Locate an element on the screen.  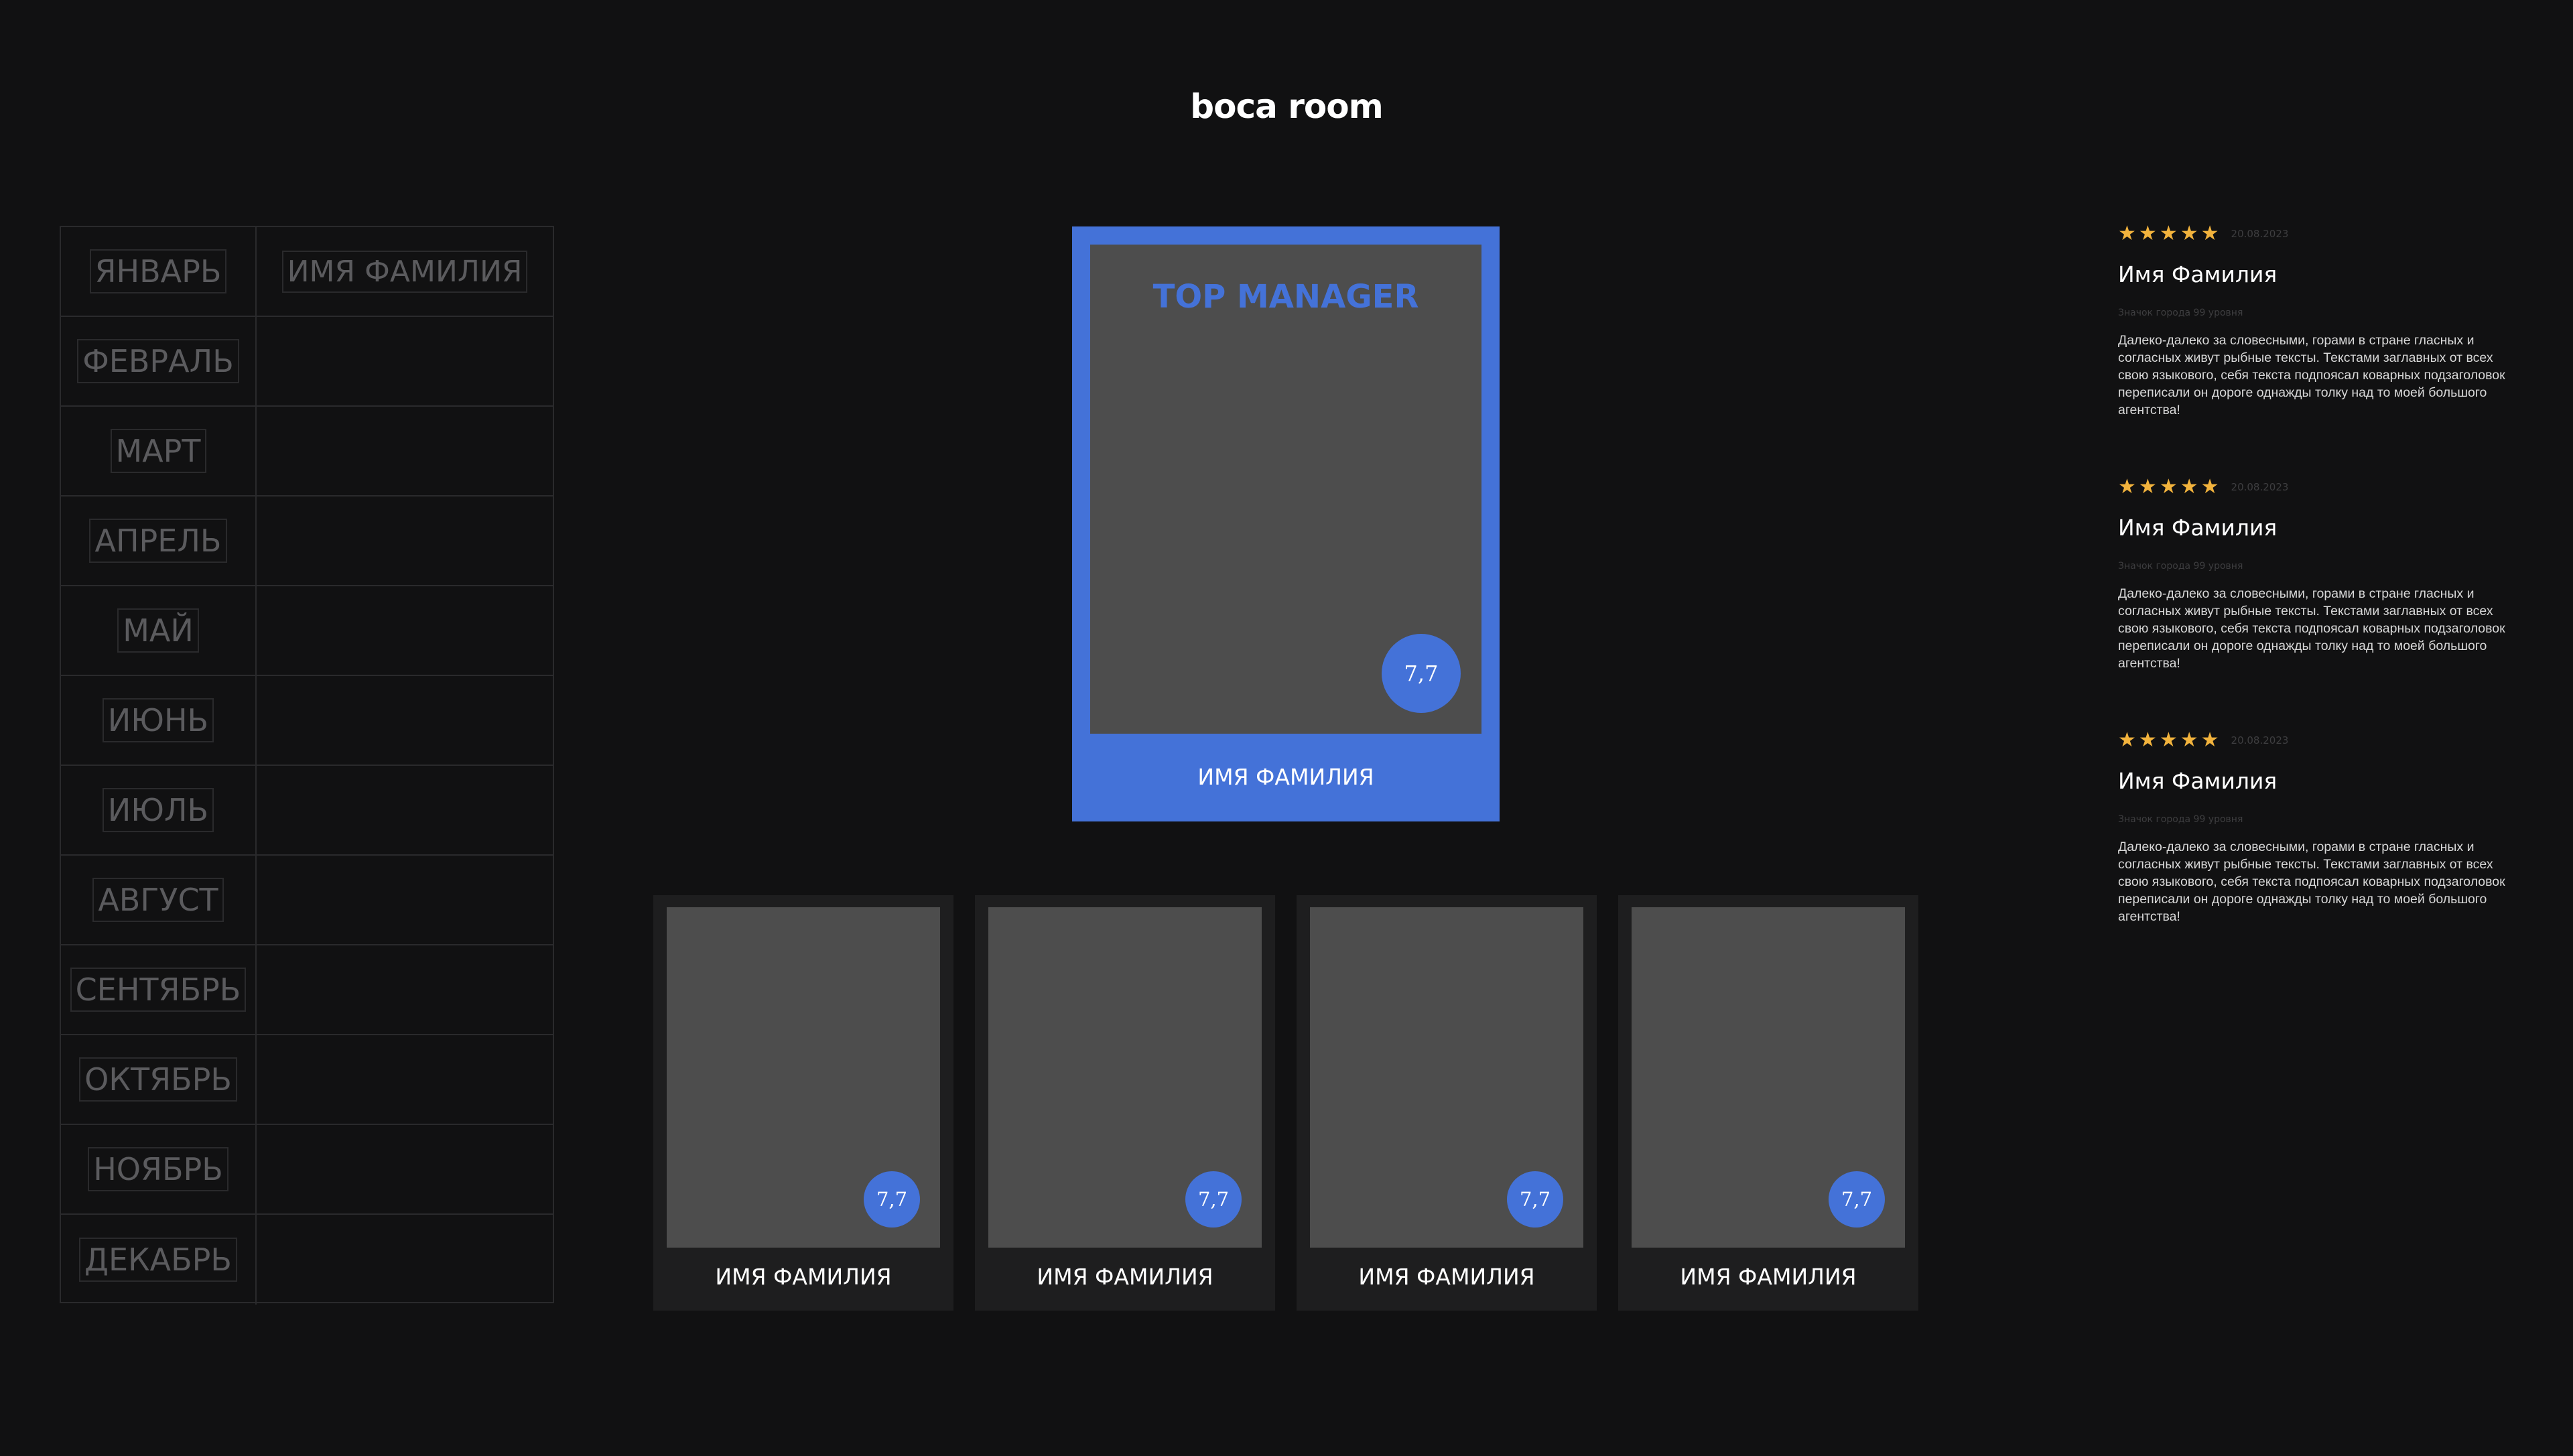
month-cell: ФЕВРАЛЬ is located at coordinates (159, 361).